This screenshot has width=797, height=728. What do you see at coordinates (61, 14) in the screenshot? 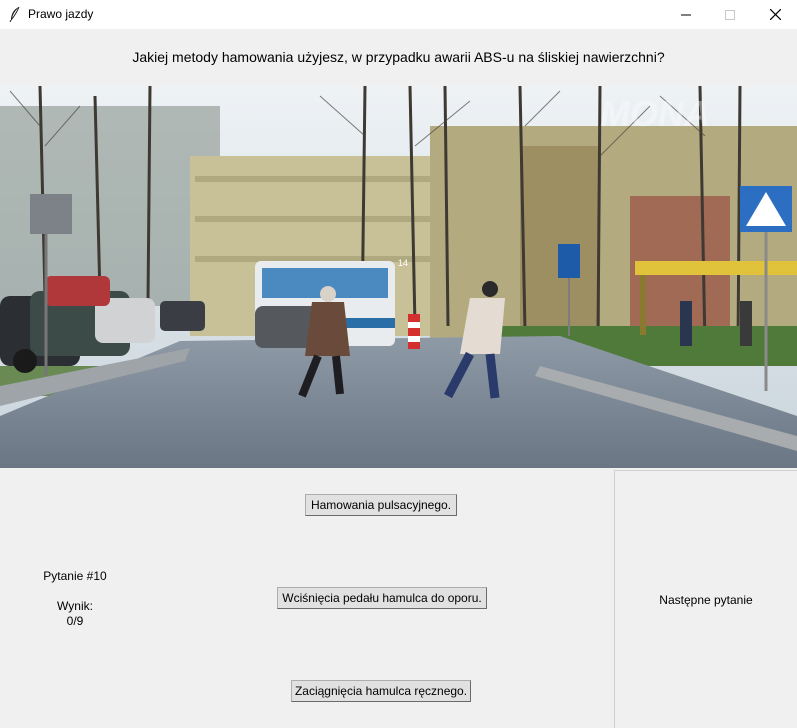
I see `window-title: Prawo jazdy` at bounding box center [61, 14].